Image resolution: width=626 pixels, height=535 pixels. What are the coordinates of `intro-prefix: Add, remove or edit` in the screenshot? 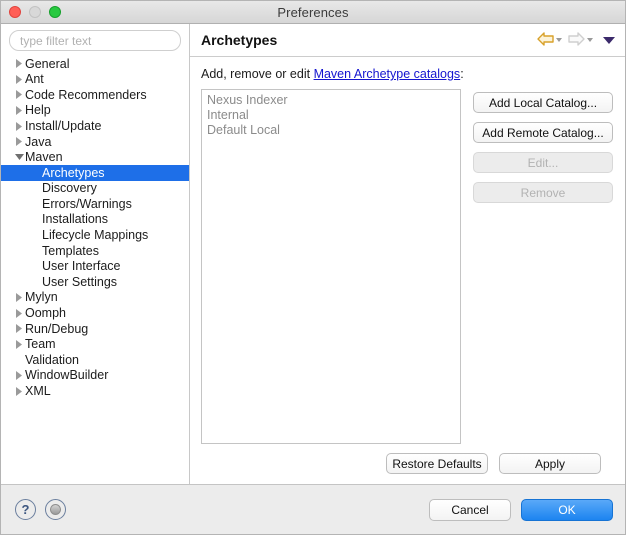 It's located at (257, 74).